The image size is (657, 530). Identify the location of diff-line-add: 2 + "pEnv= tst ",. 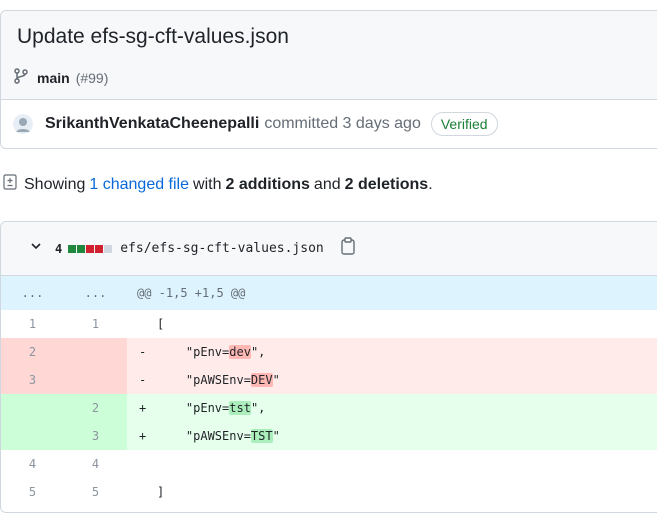
(329, 408).